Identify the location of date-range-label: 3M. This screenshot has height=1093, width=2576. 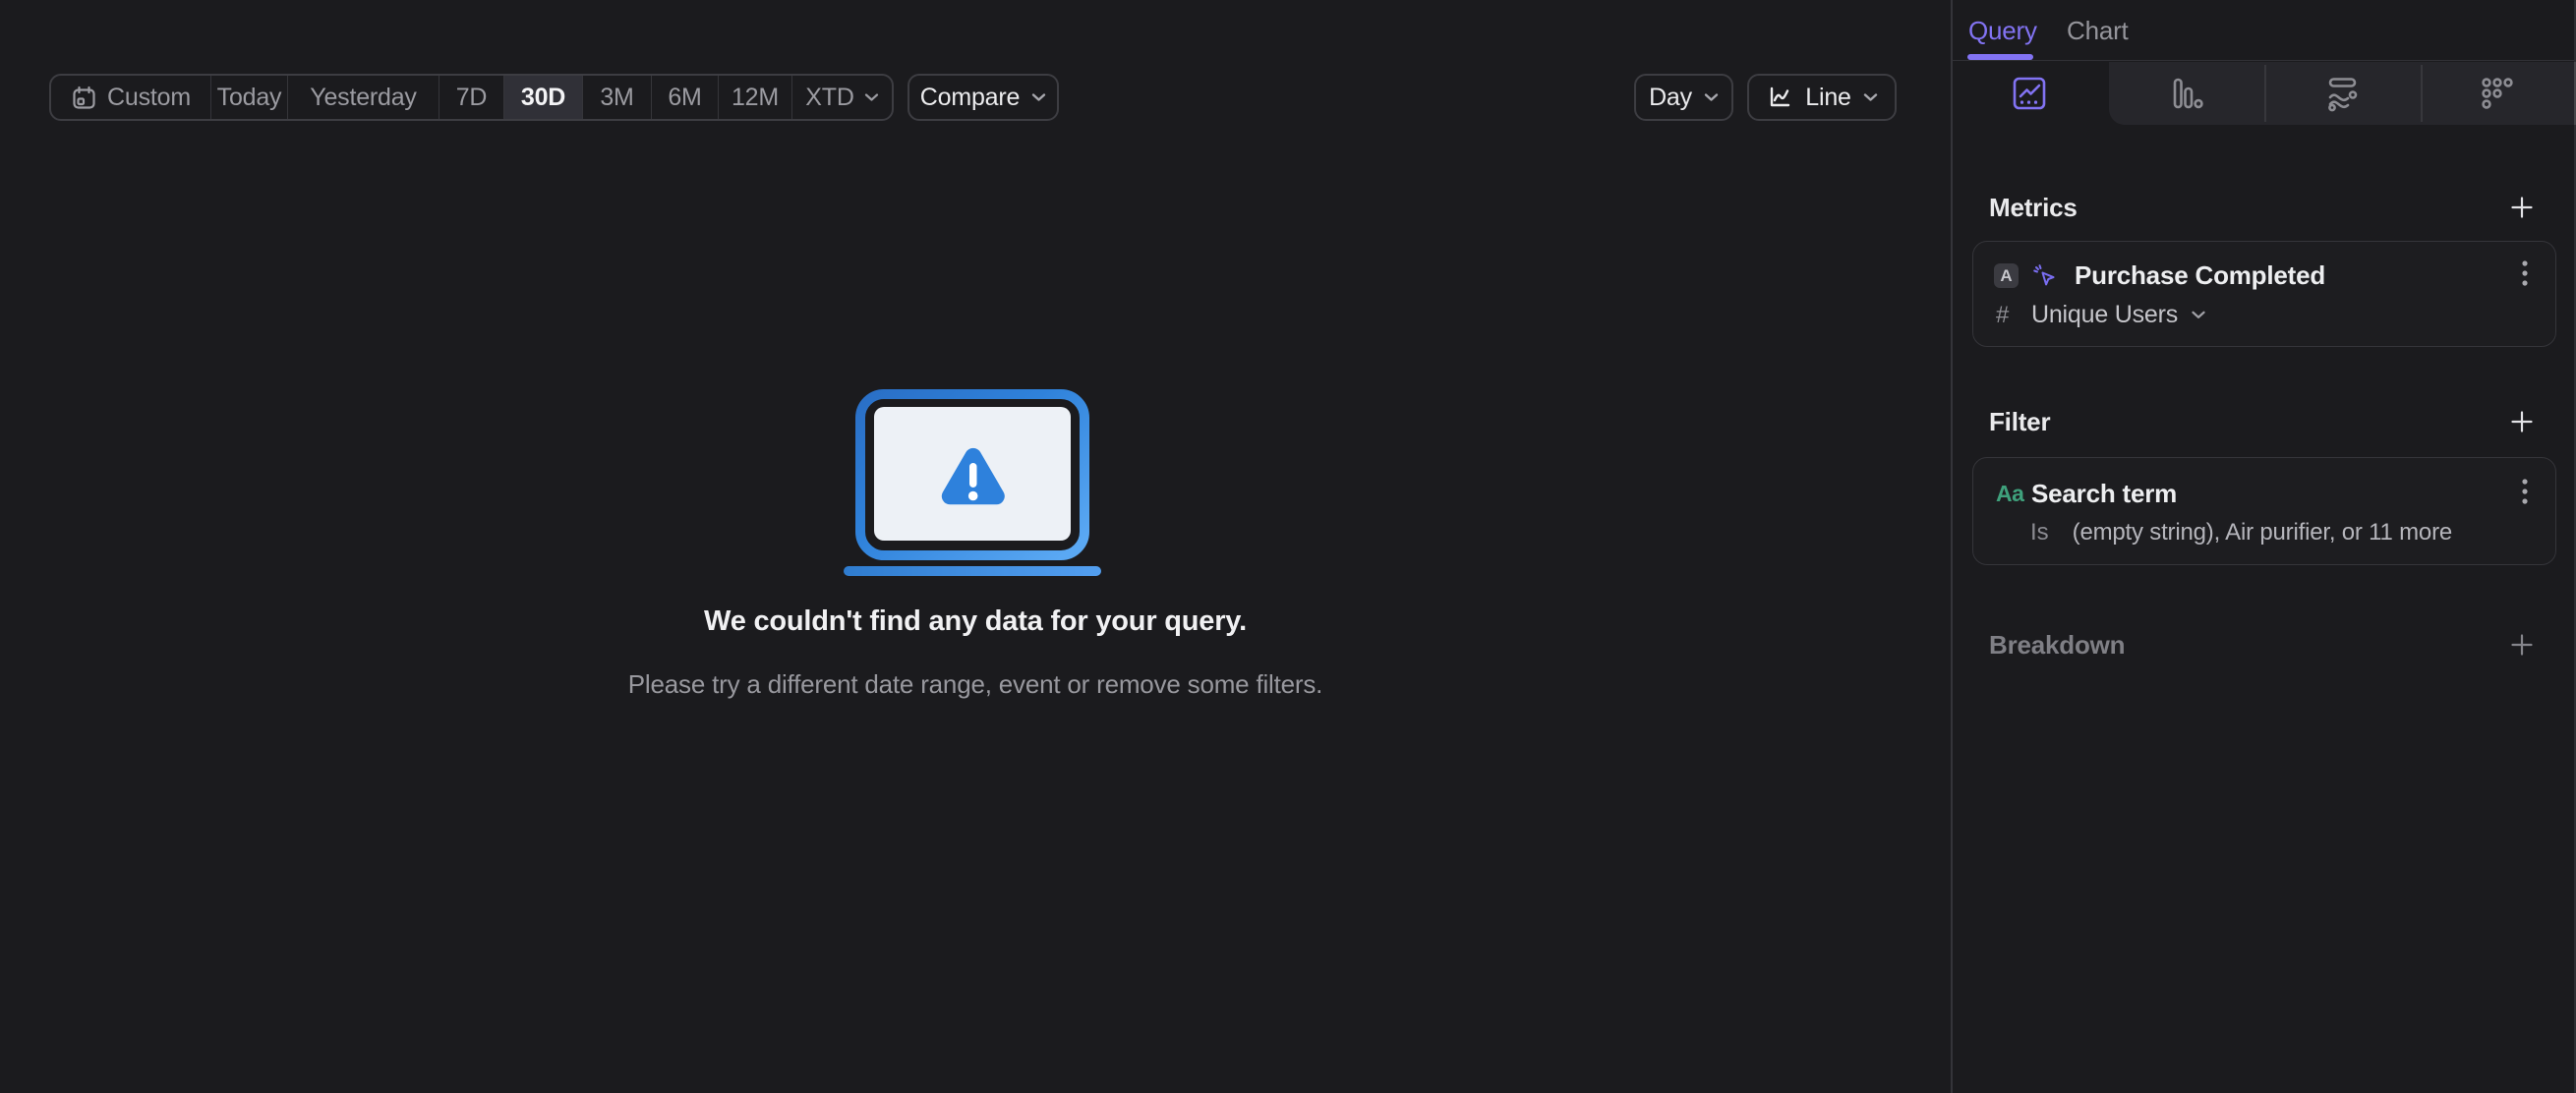
(617, 97).